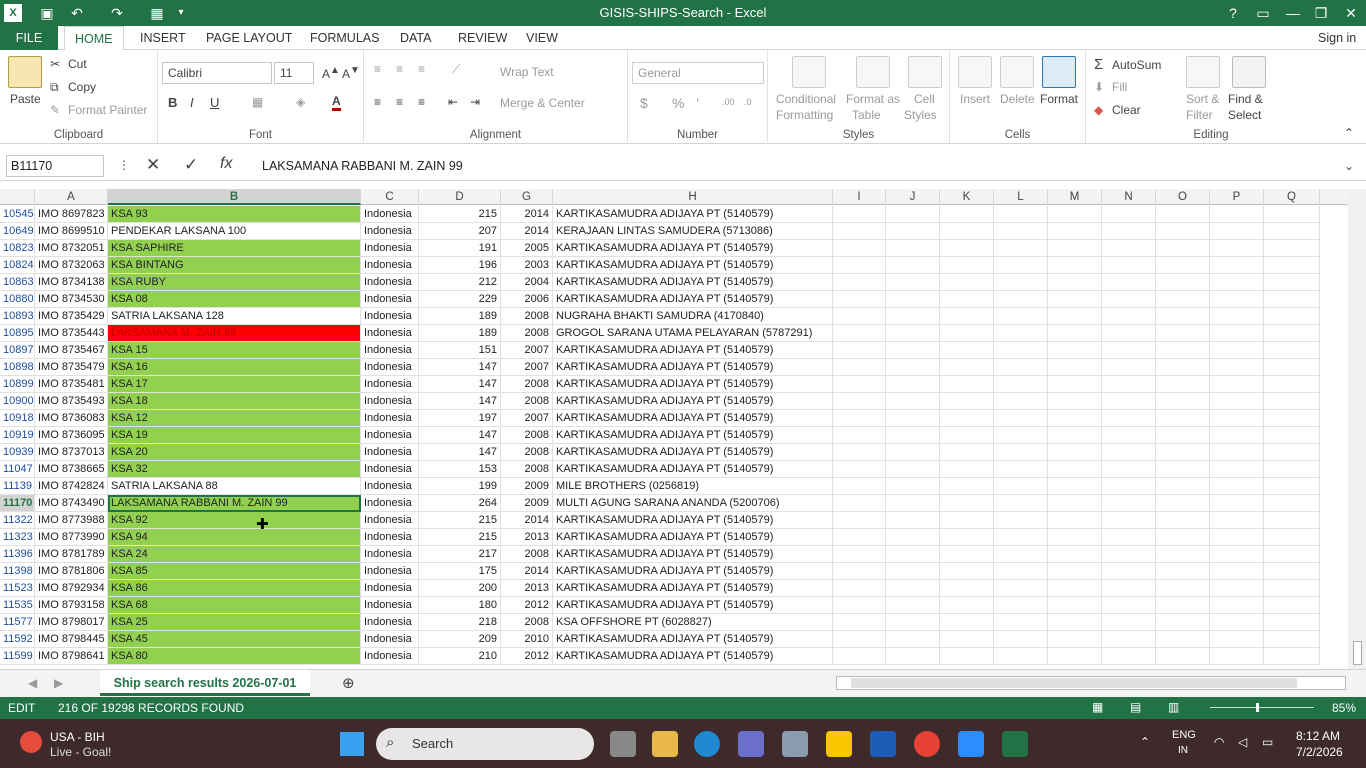 This screenshot has height=768, width=1366. Describe the element at coordinates (1351, 13) in the screenshot. I see `close-button: ✕` at that location.